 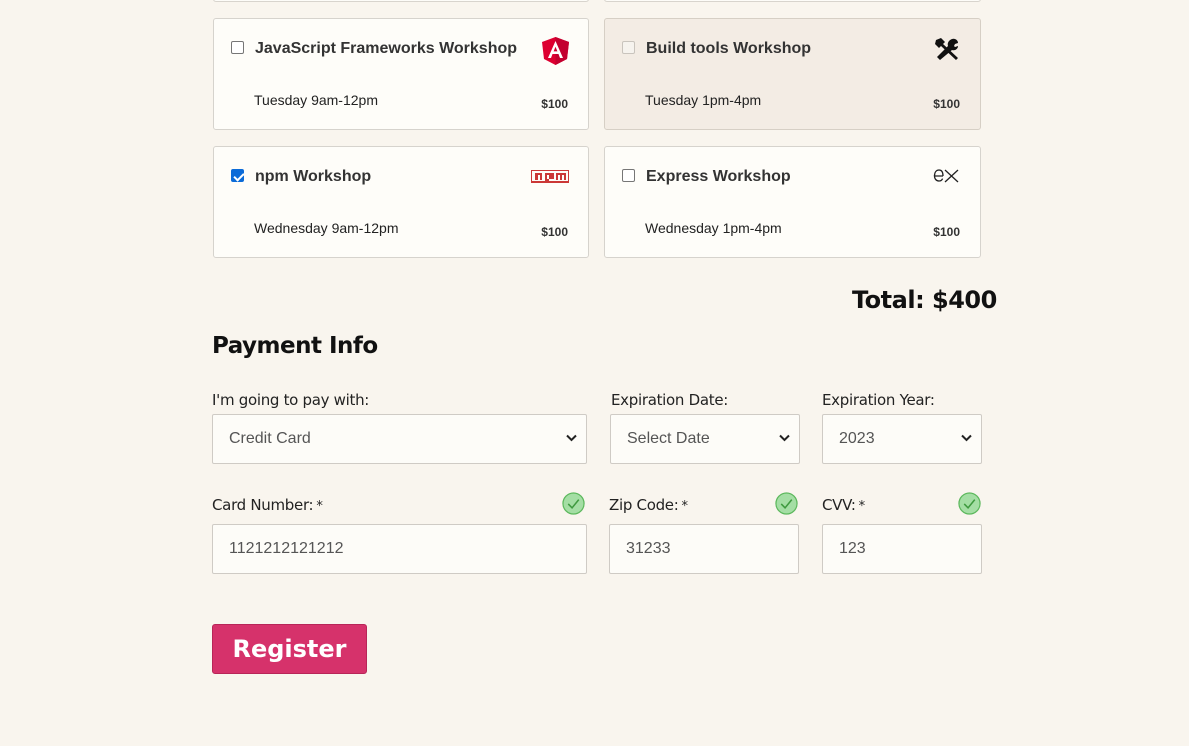 I want to click on workshop-time: Wednesday 9am-12pm, so click(x=326, y=228).